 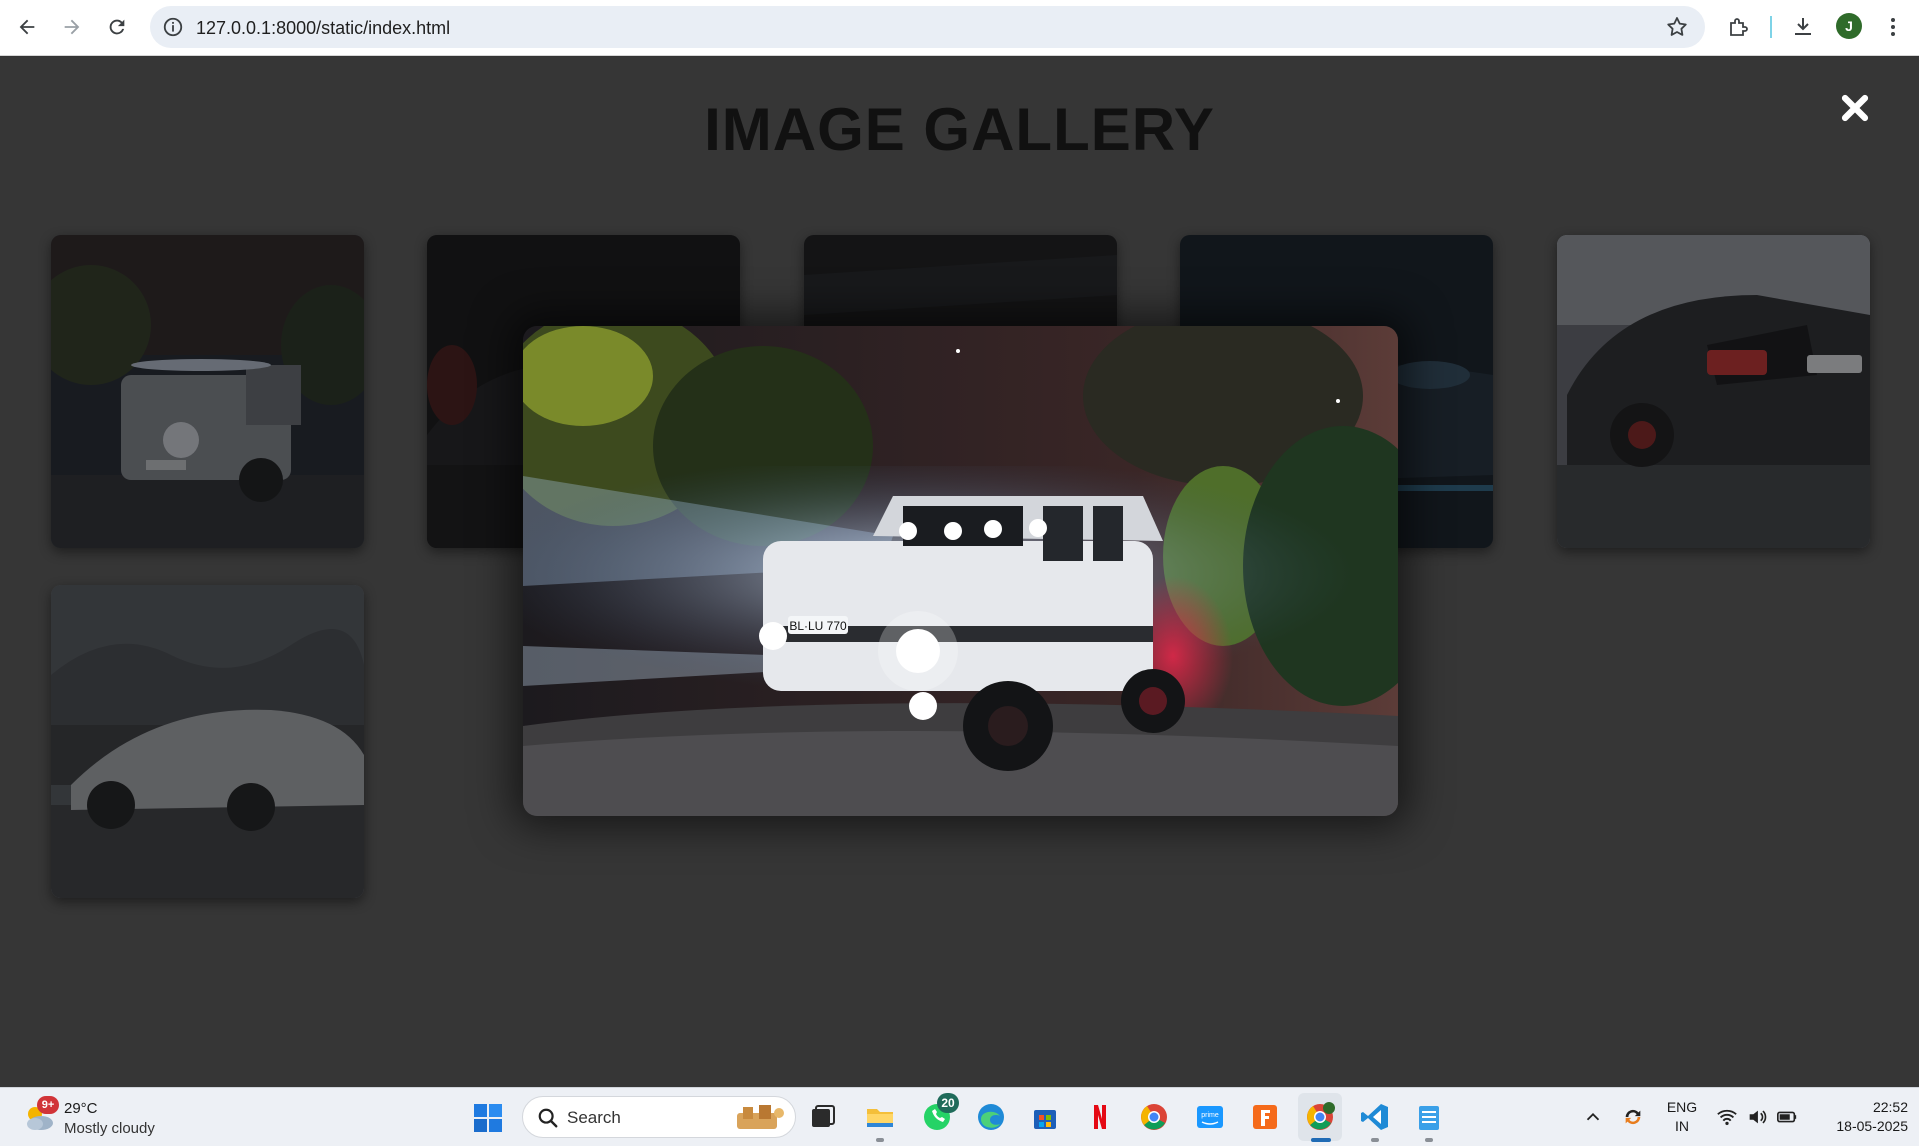 I want to click on weather-alert-badge: 9+, so click(x=48, y=1105).